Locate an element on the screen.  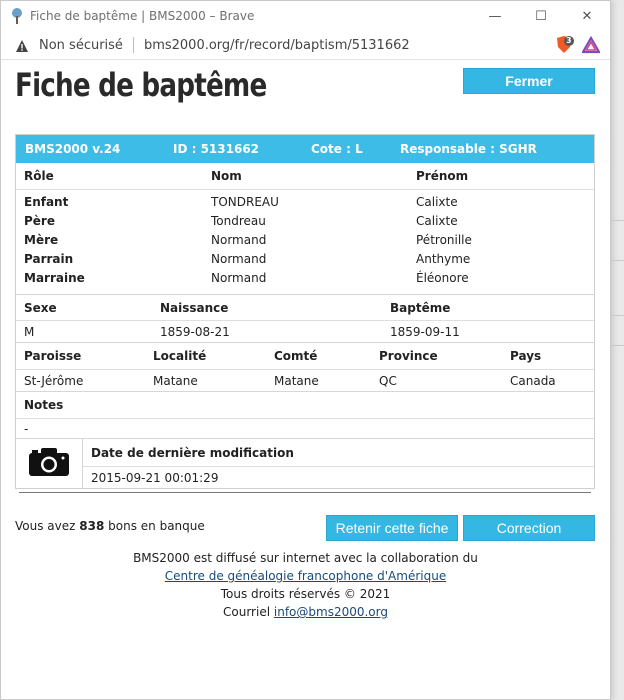
record-id: ID : 5131662 is located at coordinates (216, 149).